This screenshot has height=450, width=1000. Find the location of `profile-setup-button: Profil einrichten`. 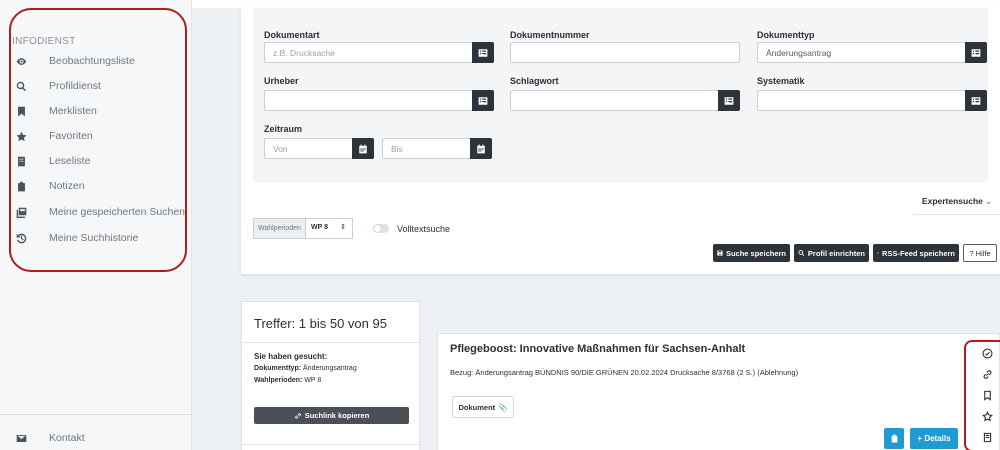

profile-setup-button: Profil einrichten is located at coordinates (831, 253).